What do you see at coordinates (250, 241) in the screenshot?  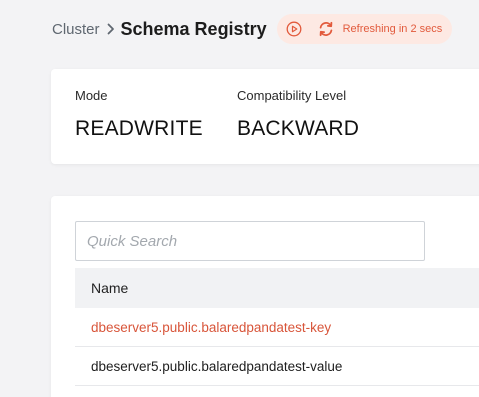 I see `quick-search-input` at bounding box center [250, 241].